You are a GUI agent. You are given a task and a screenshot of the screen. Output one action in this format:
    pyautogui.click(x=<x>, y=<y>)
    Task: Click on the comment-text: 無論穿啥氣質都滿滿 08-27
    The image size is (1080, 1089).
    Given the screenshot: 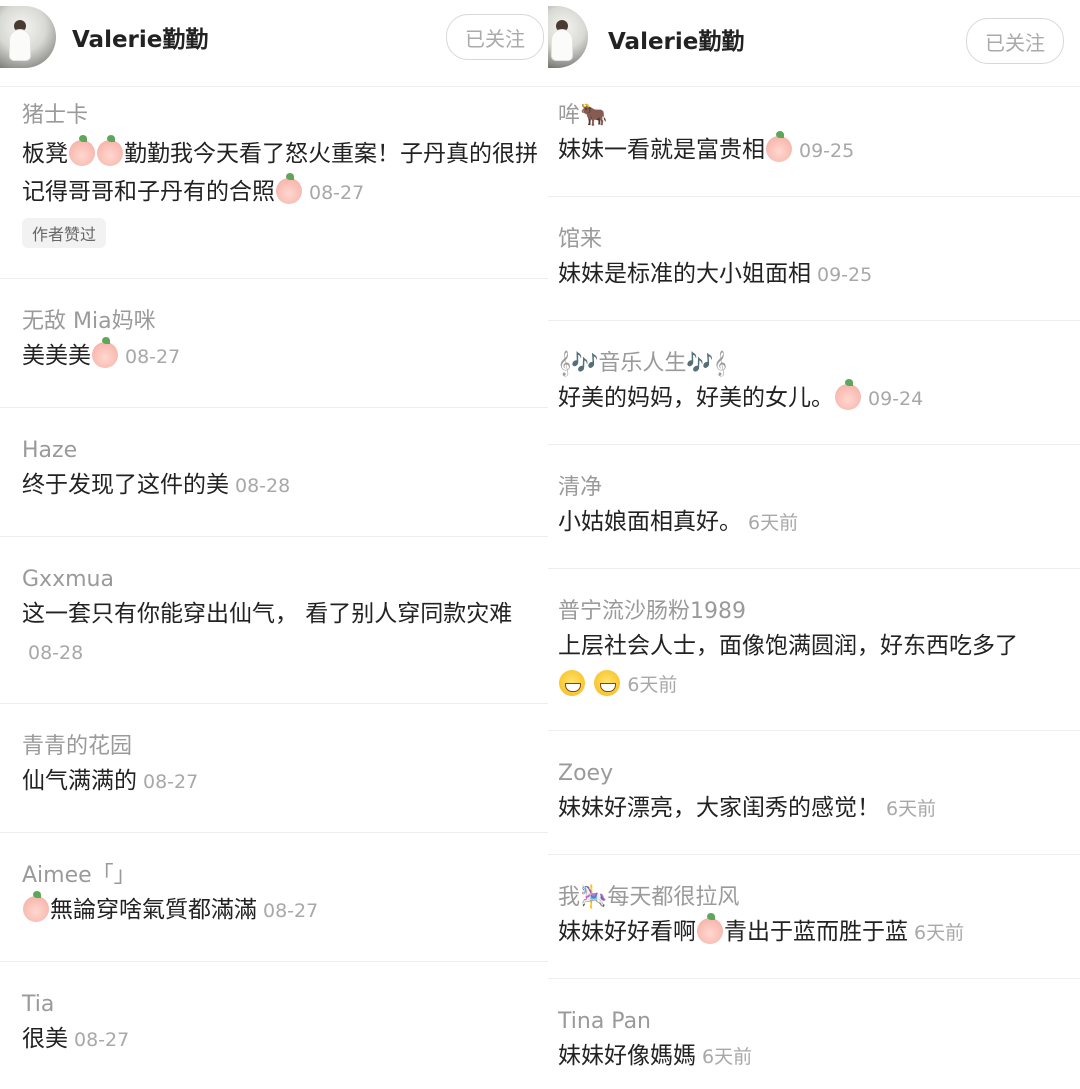 What is the action you would take?
    pyautogui.click(x=285, y=910)
    